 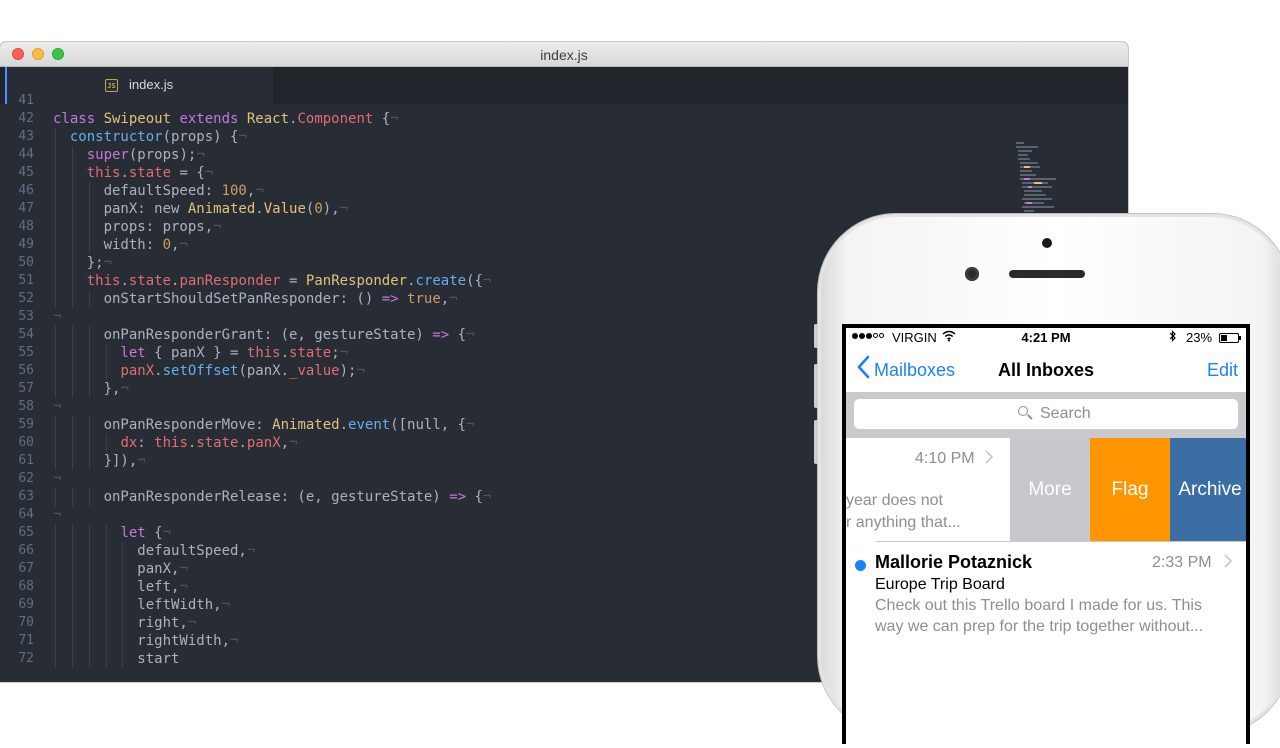 What do you see at coordinates (146, 641) in the screenshot?
I see `code-text: rightWidth,¬` at bounding box center [146, 641].